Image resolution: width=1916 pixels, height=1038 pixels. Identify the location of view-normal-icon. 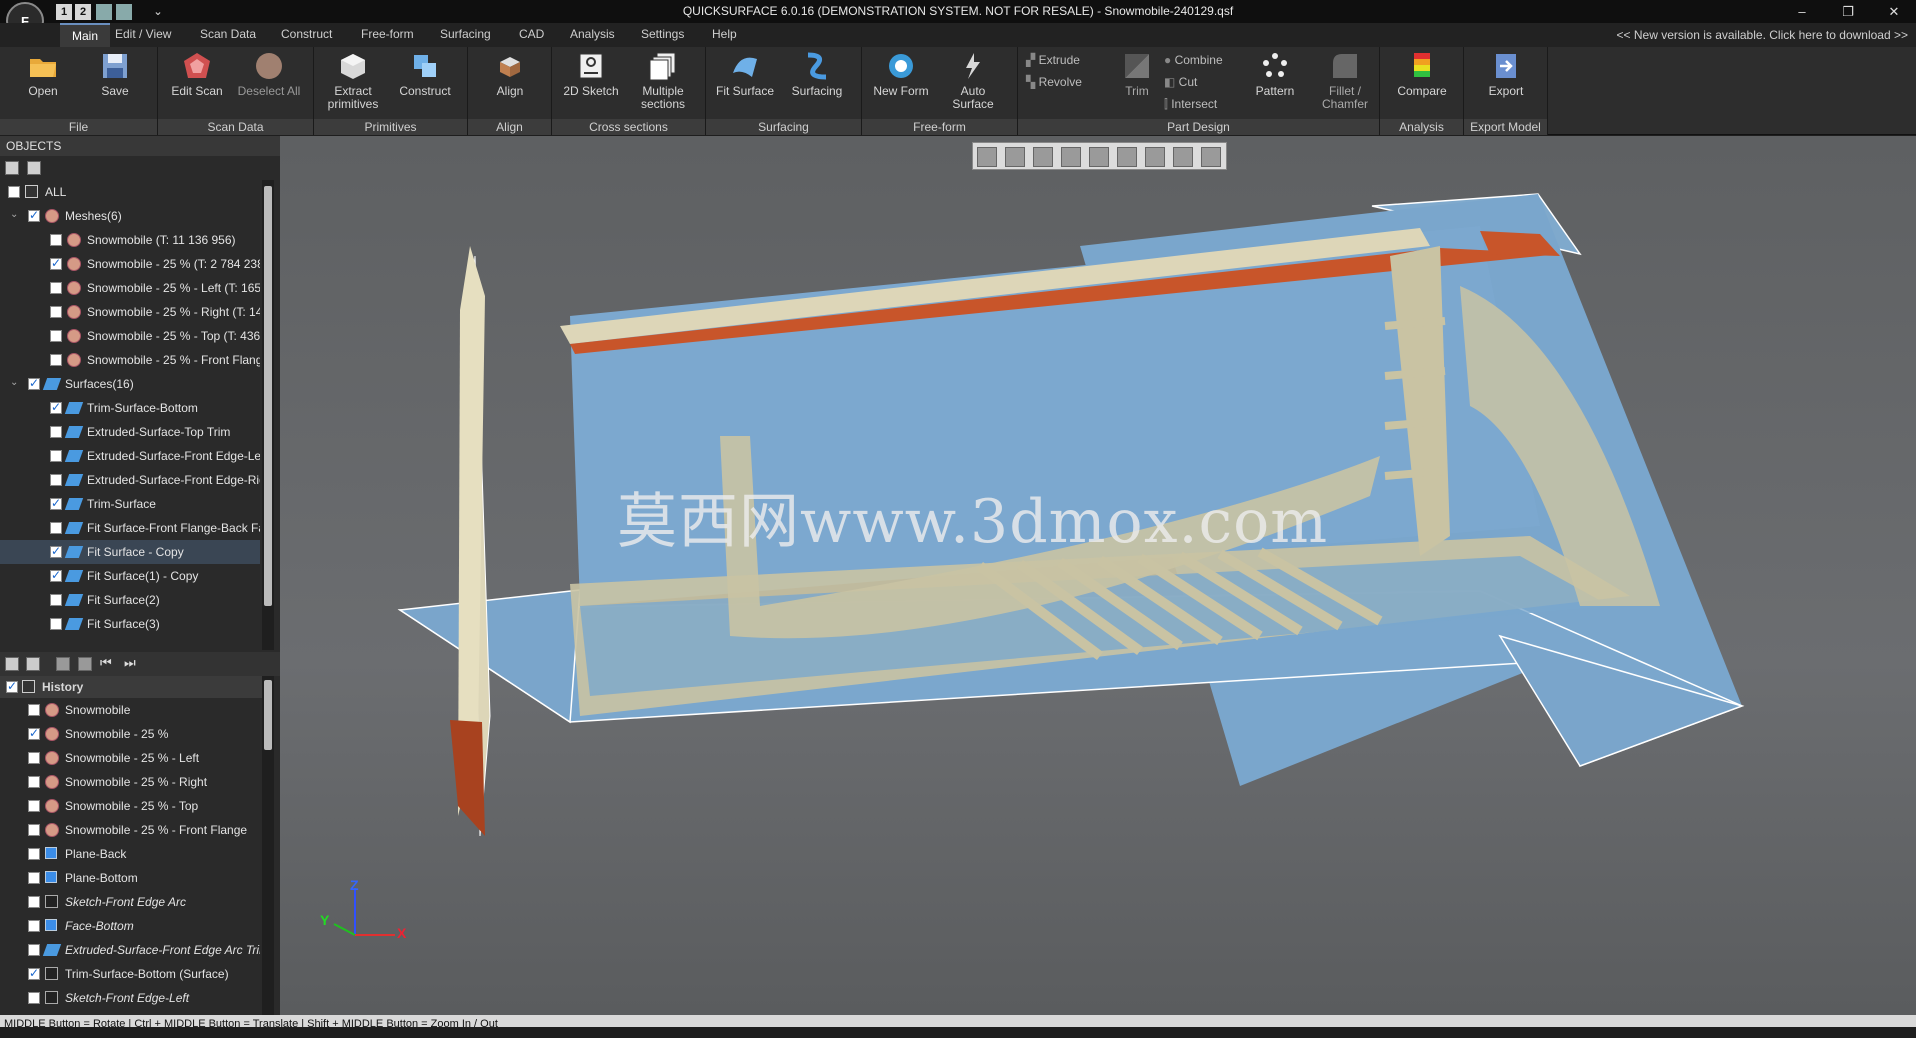
(1211, 157).